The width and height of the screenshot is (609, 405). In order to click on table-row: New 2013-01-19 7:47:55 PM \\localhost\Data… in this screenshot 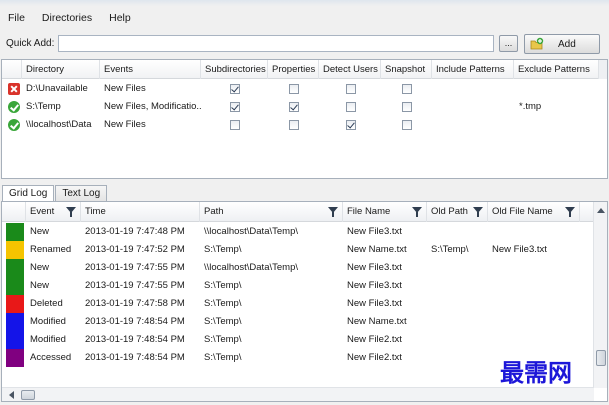, I will do `click(297, 268)`.